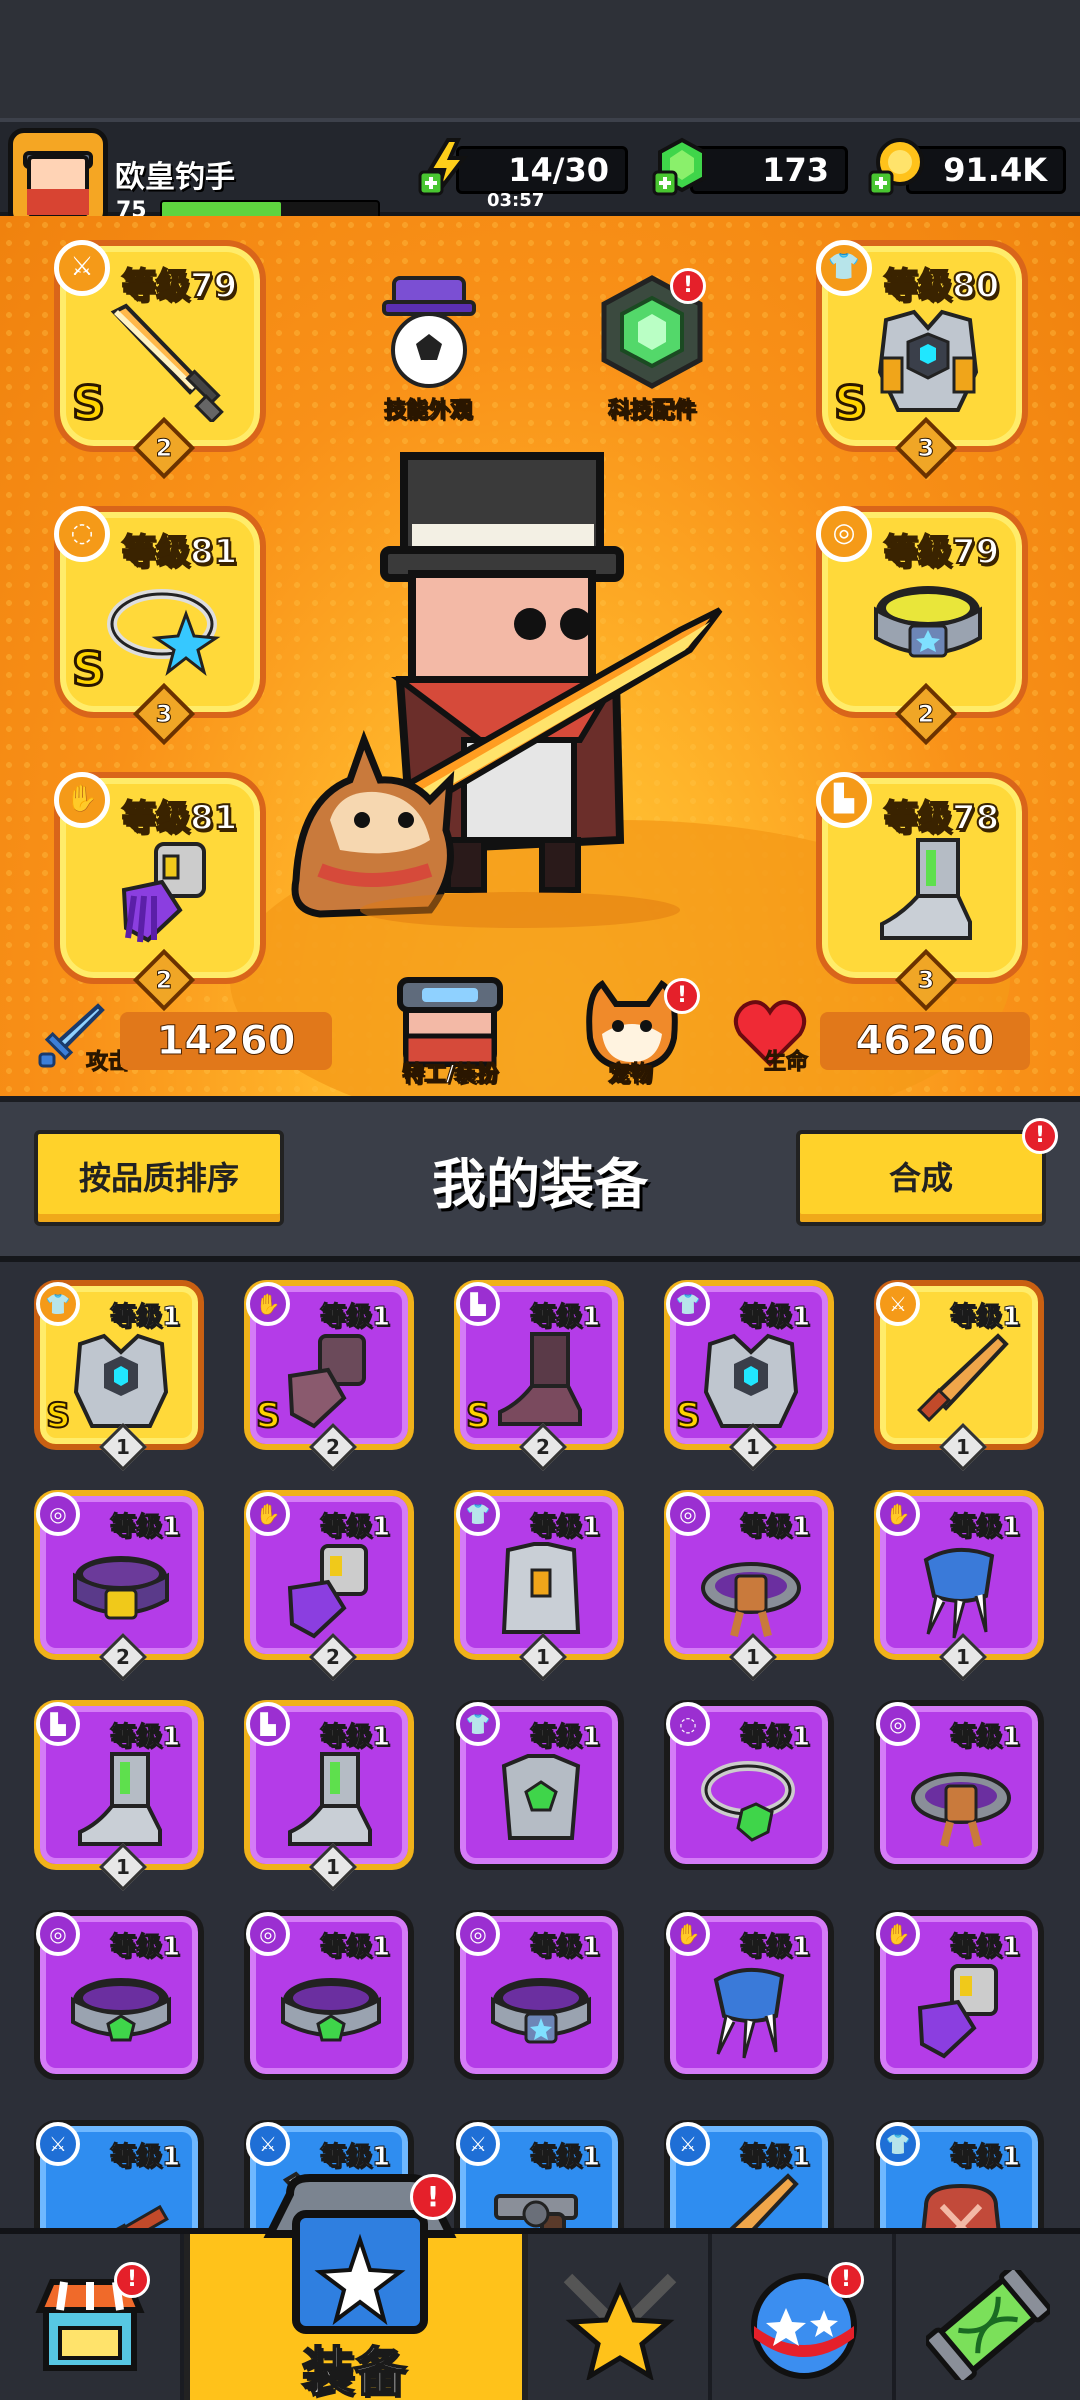  I want to click on agent-label: 特工/装扮, so click(450, 1075).